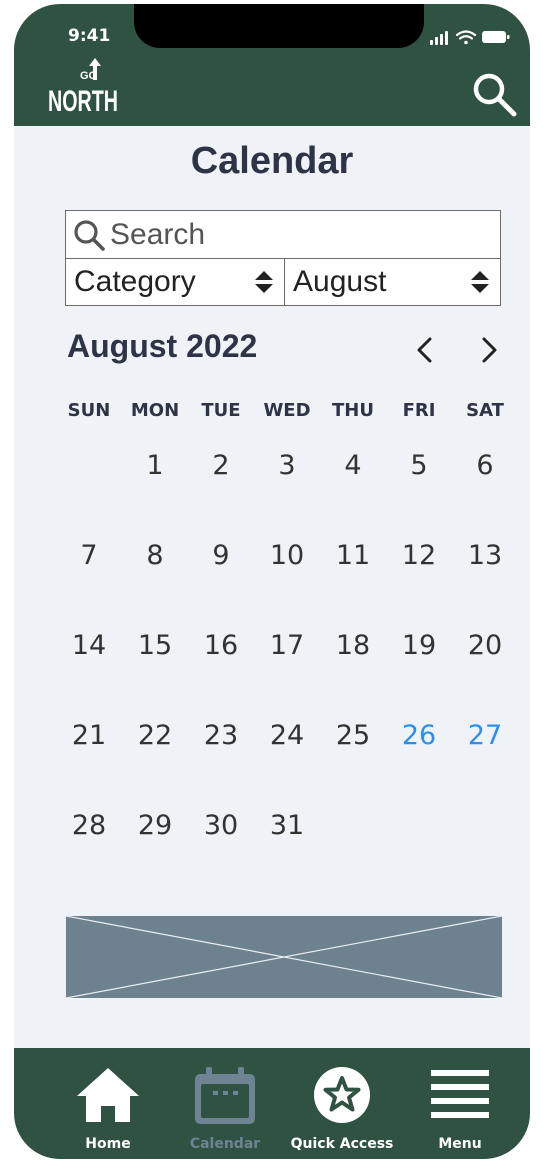 The width and height of the screenshot is (543, 1163). Describe the element at coordinates (89, 759) in the screenshot. I see `calendar-day: 21` at that location.